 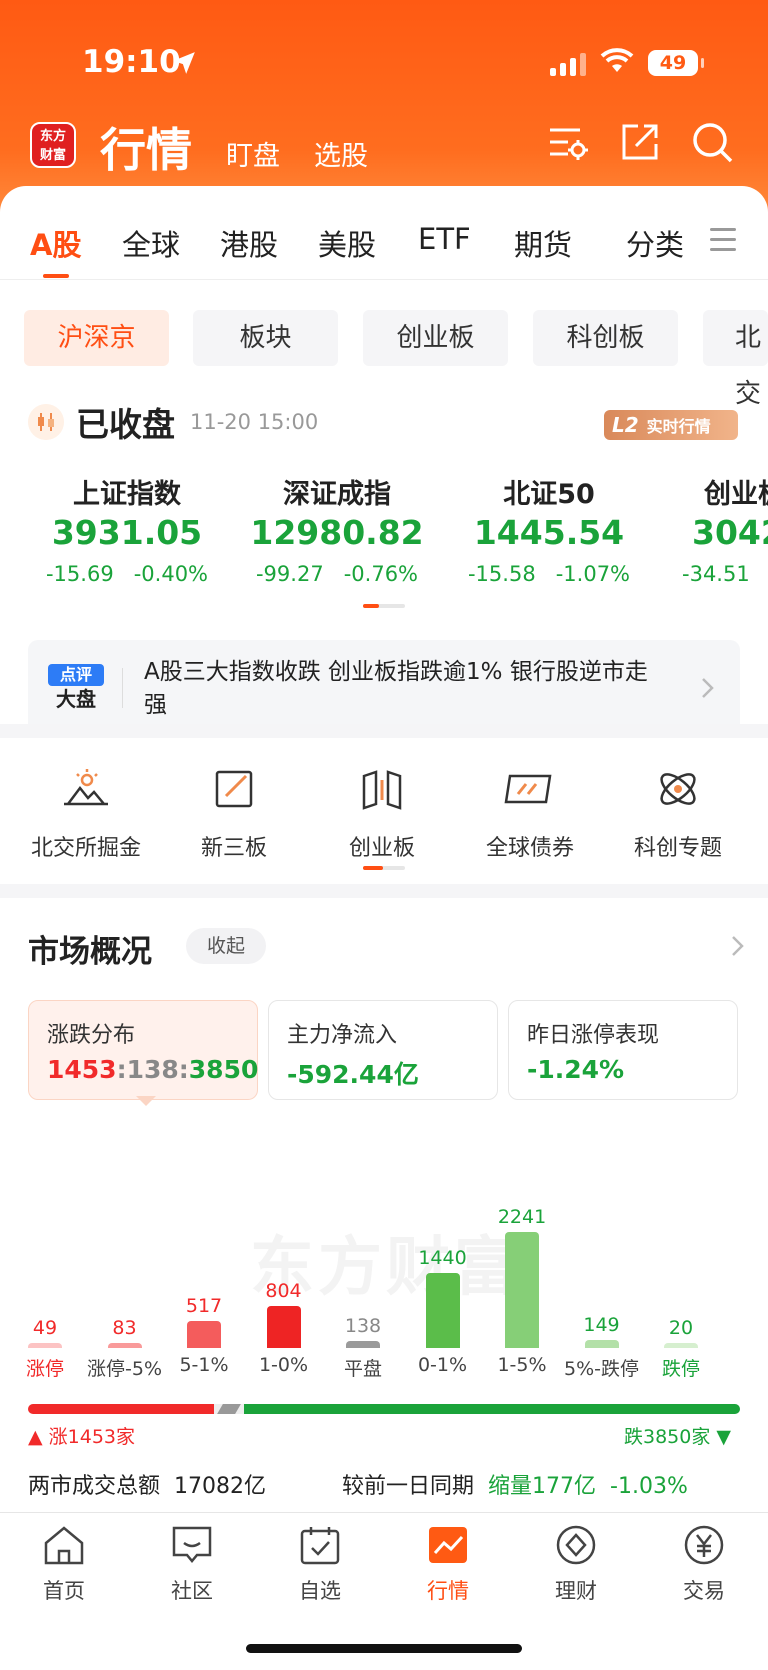 What do you see at coordinates (147, 1486) in the screenshot?
I see `total-turnover: 两市成交总额 17082亿` at bounding box center [147, 1486].